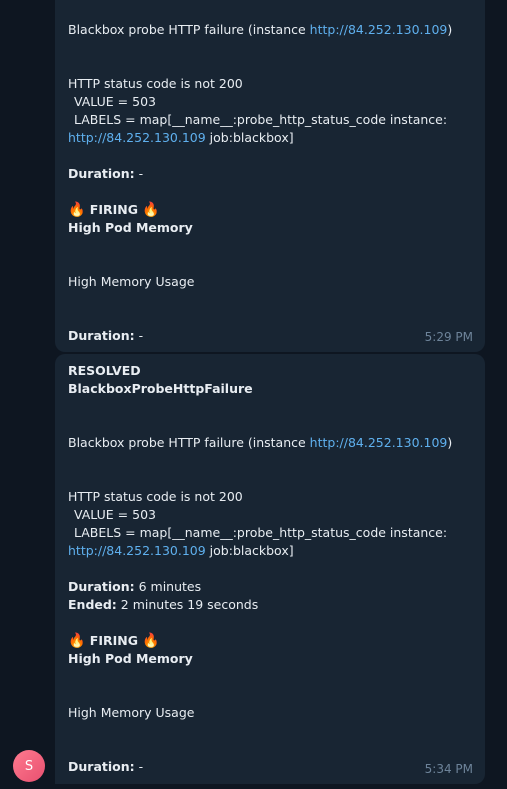 This screenshot has width=507, height=789. Describe the element at coordinates (448, 769) in the screenshot. I see `message-timestamp: 5:34 PM` at that location.